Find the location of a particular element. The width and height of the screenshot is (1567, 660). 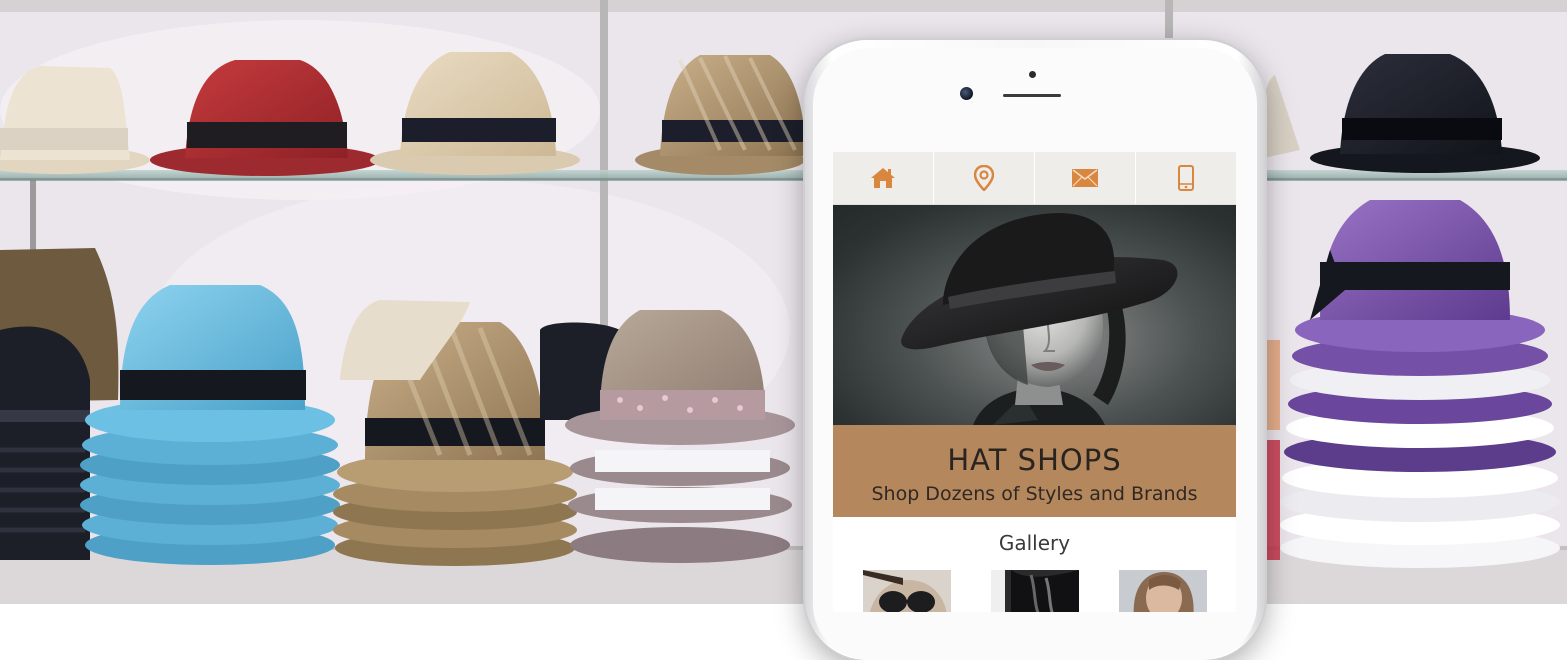

front-camera is located at coordinates (966, 93).